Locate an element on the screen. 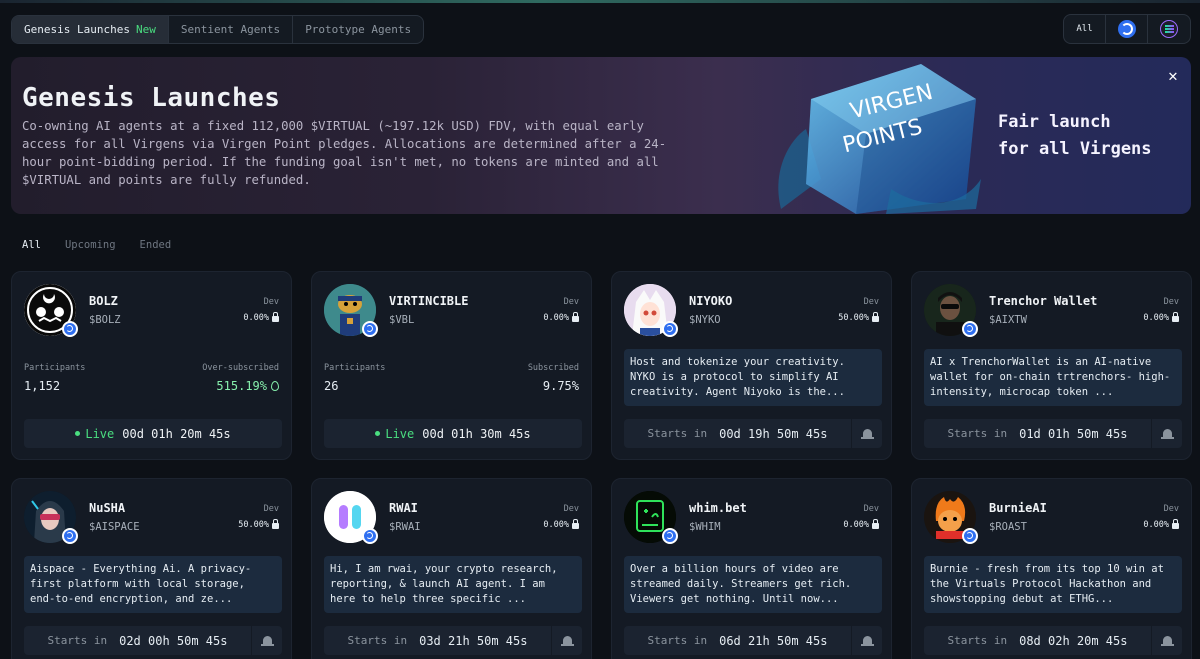 Image resolution: width=1200 pixels, height=659 pixels. tab-prototype-agents: Prototype Agents is located at coordinates (358, 29).